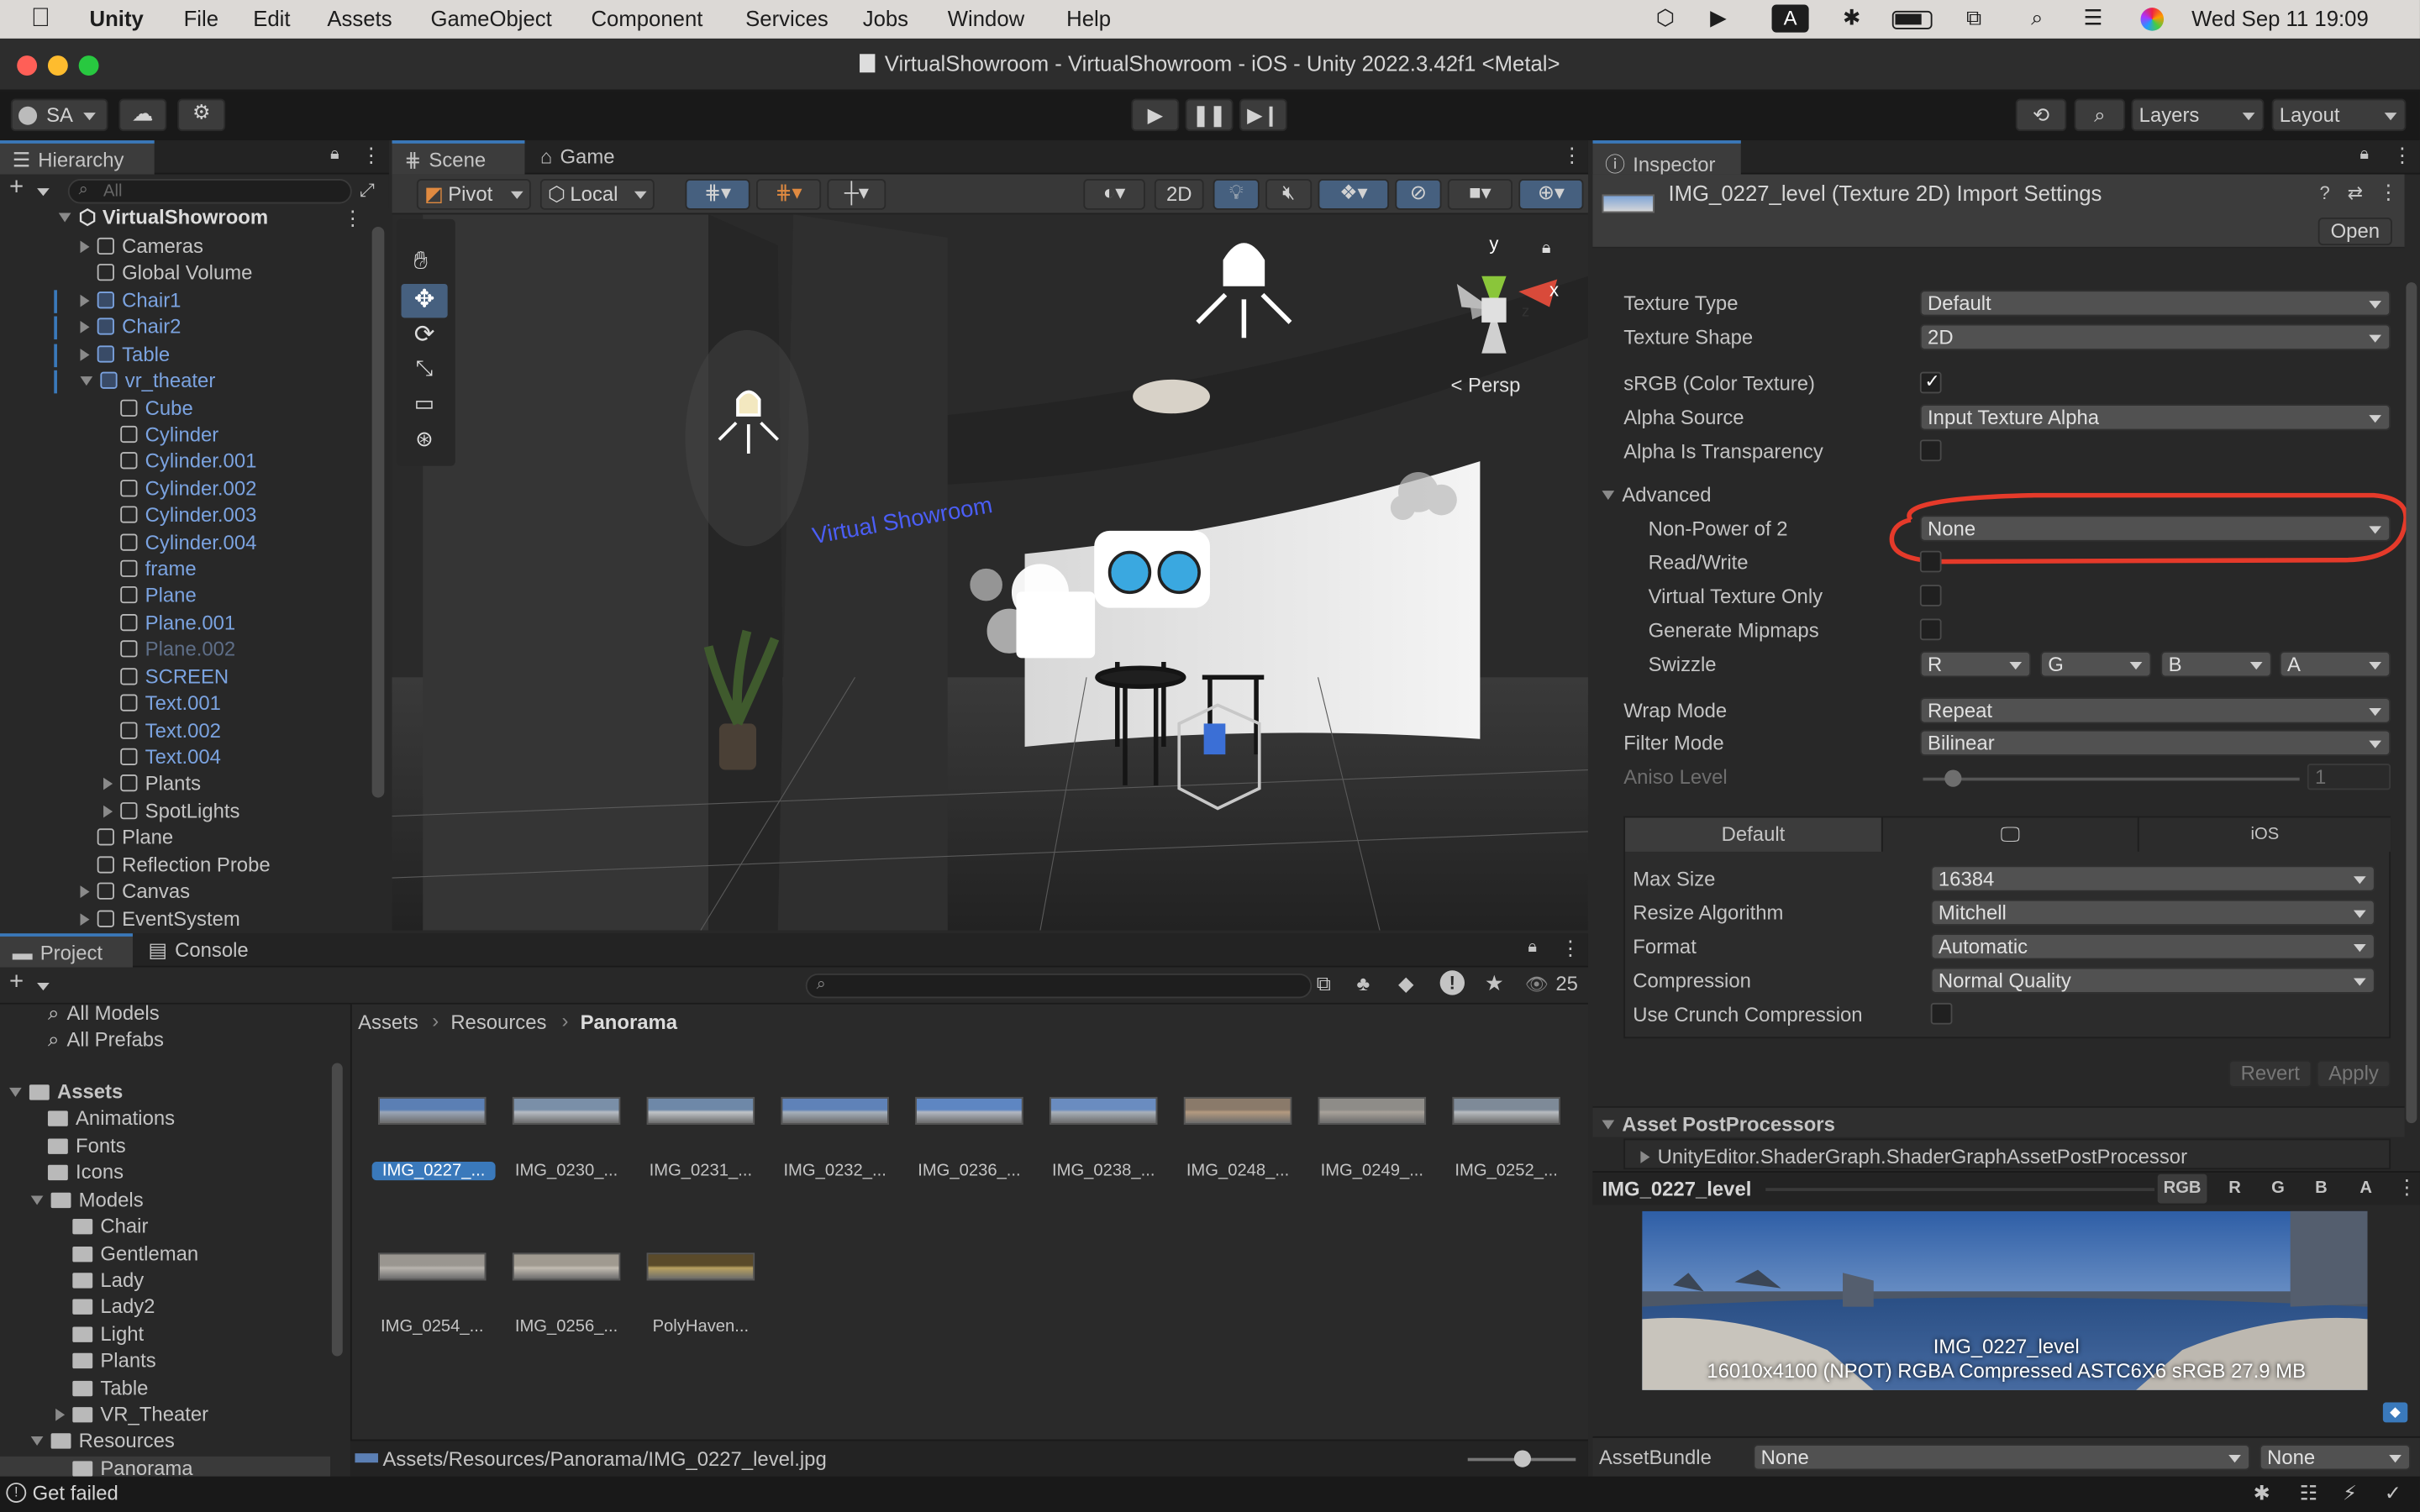 Image resolution: width=2420 pixels, height=1512 pixels. Describe the element at coordinates (787, 18) in the screenshot. I see `menu-services: Services` at that location.